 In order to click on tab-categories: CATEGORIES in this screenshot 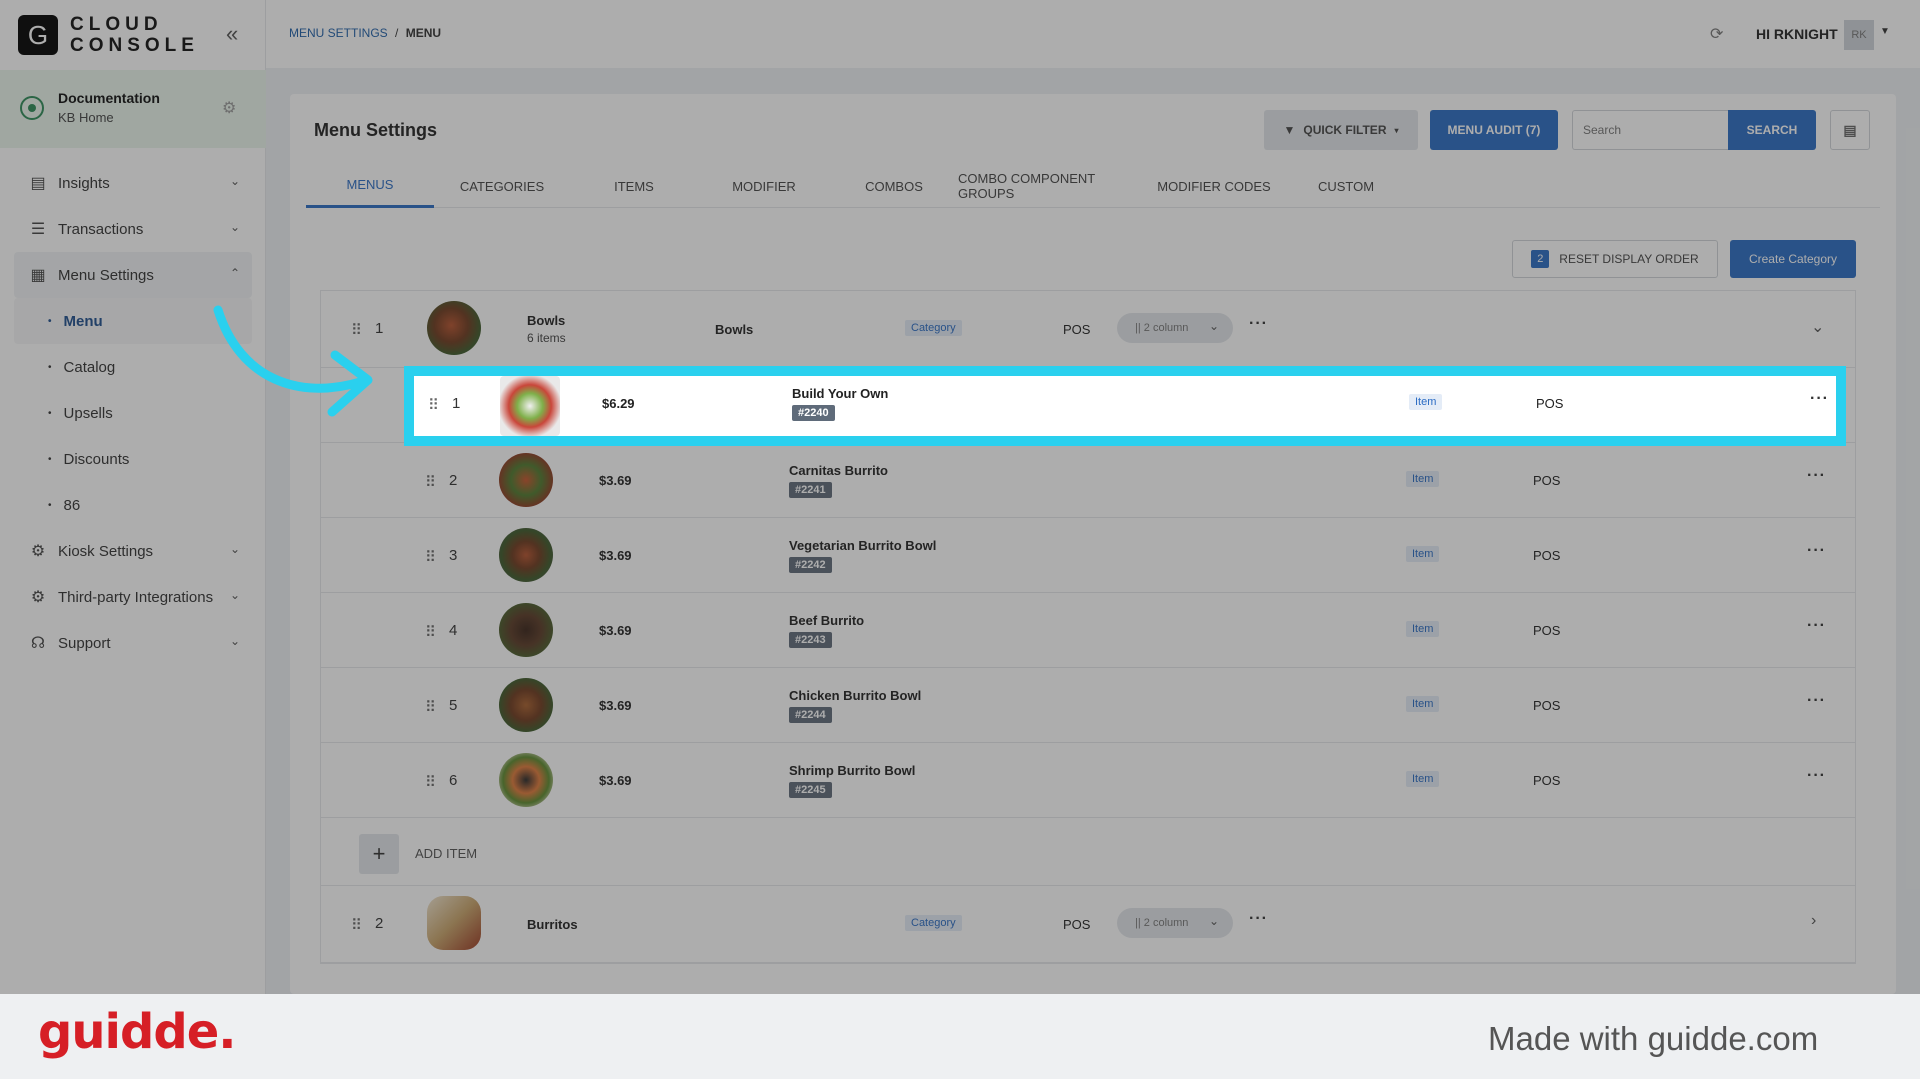, I will do `click(502, 186)`.